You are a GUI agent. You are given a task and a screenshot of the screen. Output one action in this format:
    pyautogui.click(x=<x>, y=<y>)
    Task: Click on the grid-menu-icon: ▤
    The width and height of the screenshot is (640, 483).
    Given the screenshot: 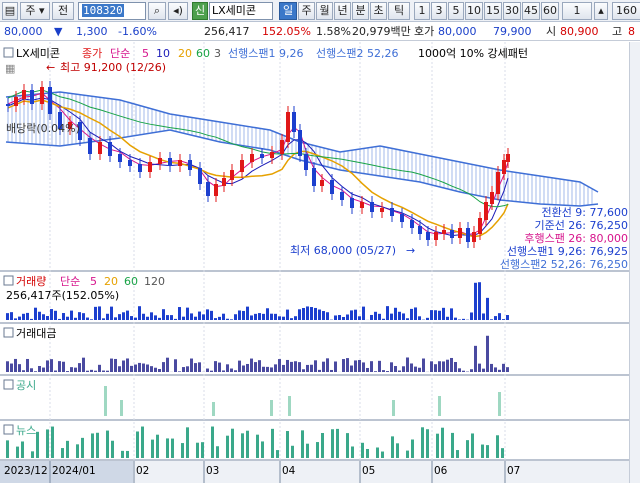 What is the action you would take?
    pyautogui.click(x=10, y=11)
    